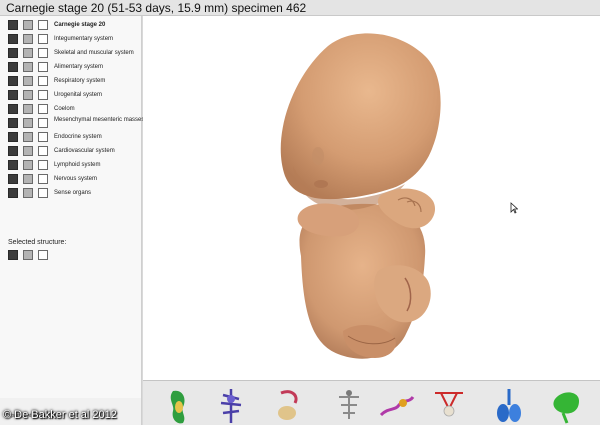 The height and width of the screenshot is (425, 600). What do you see at coordinates (75, 256) in the screenshot?
I see `selected-structure-row` at bounding box center [75, 256].